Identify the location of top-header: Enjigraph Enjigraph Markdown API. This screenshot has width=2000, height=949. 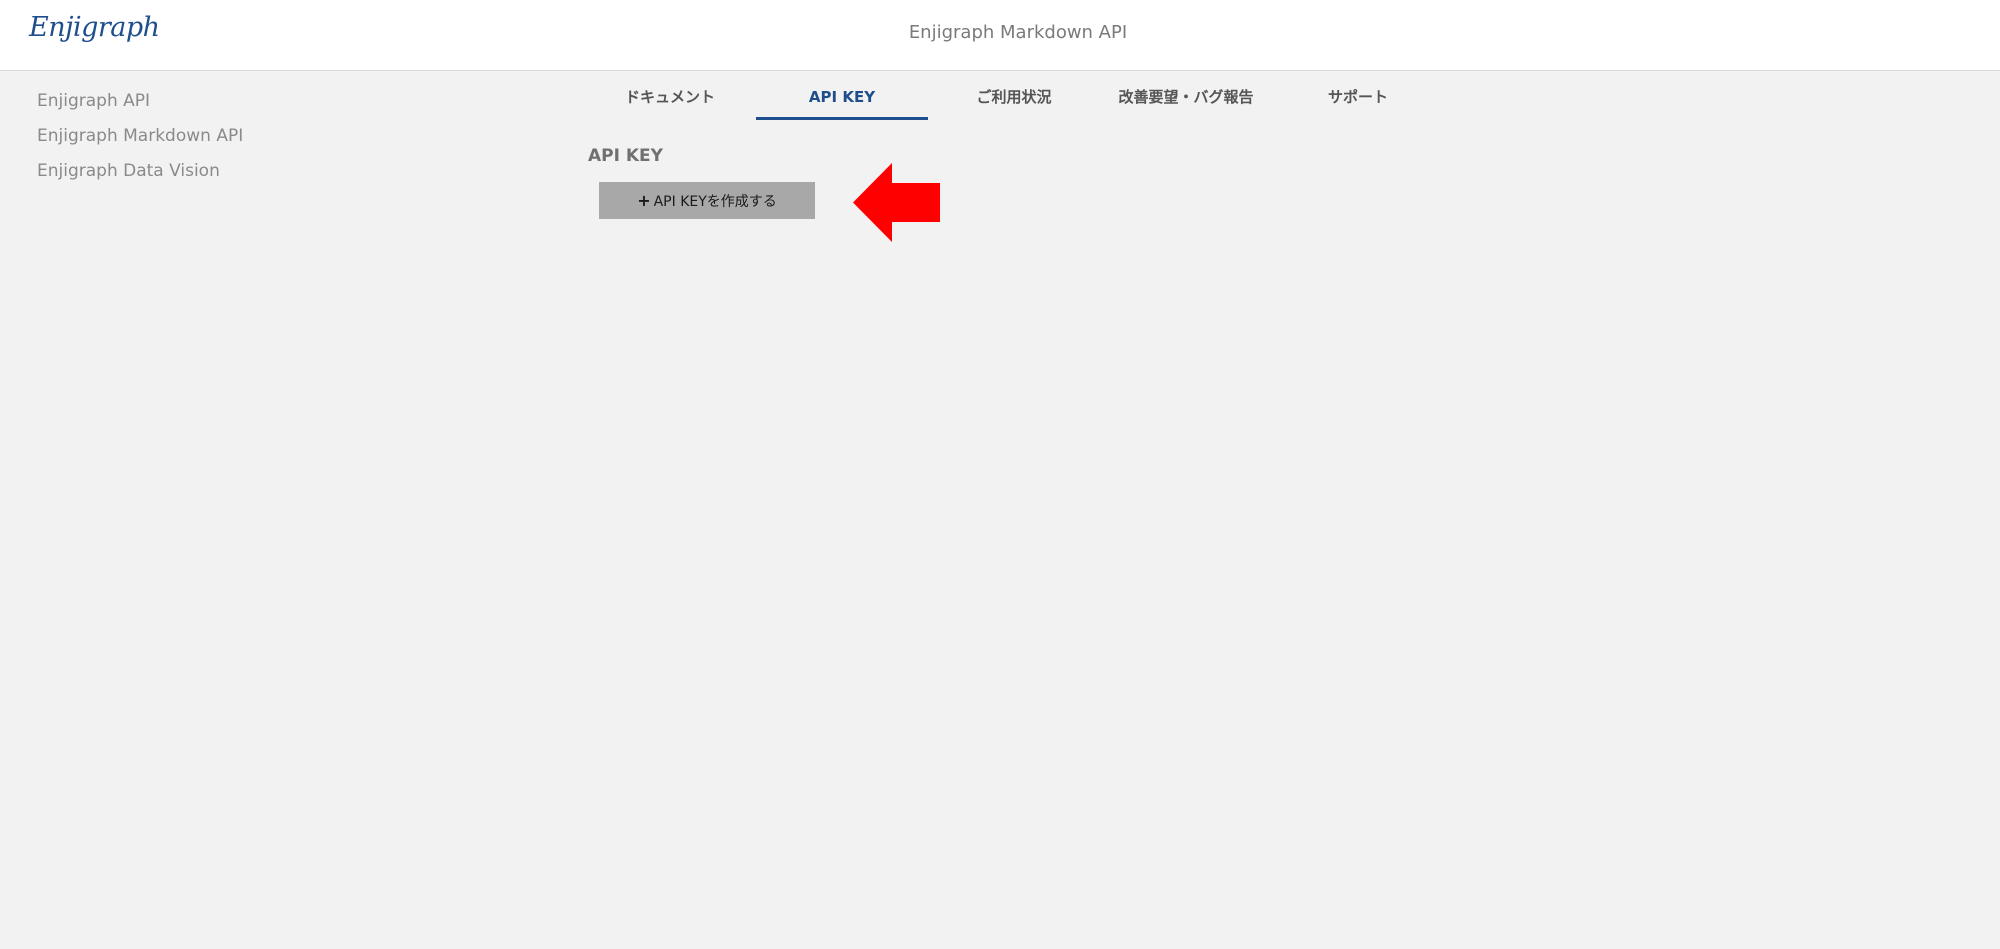
(1000, 35).